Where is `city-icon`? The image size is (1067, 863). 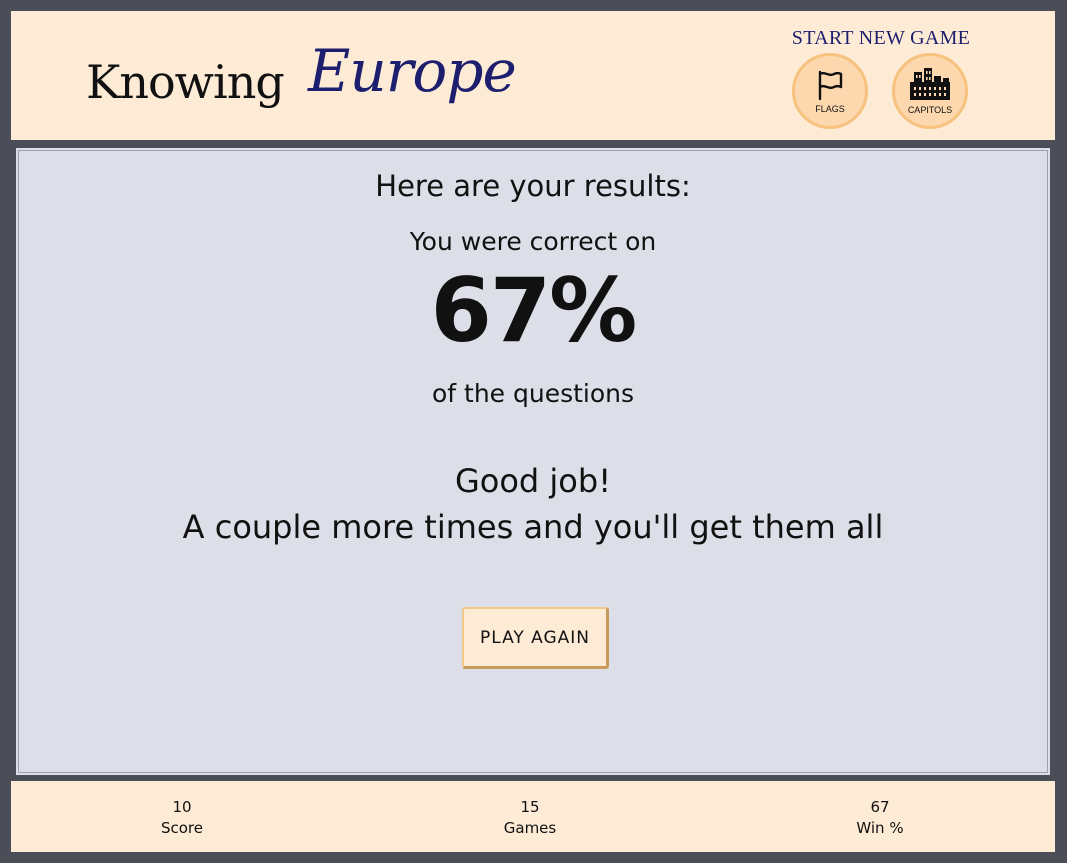 city-icon is located at coordinates (930, 84).